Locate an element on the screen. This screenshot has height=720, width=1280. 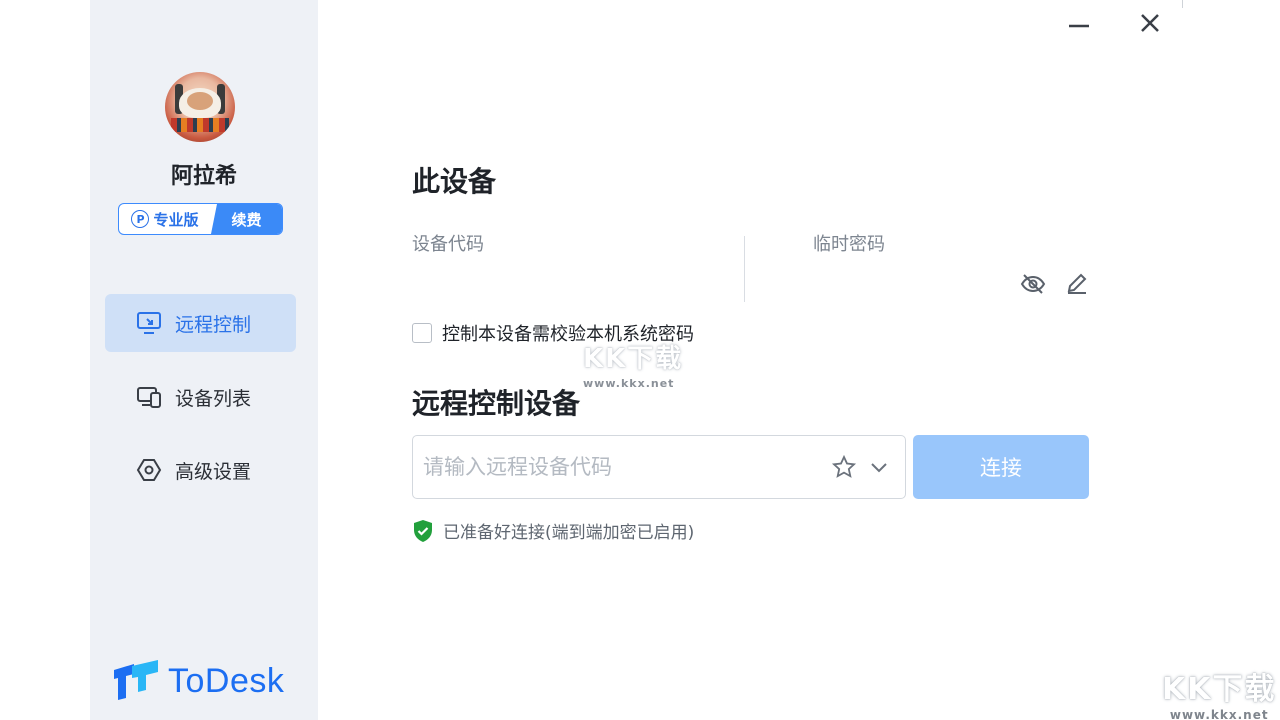
close-button is located at coordinates (1150, 23).